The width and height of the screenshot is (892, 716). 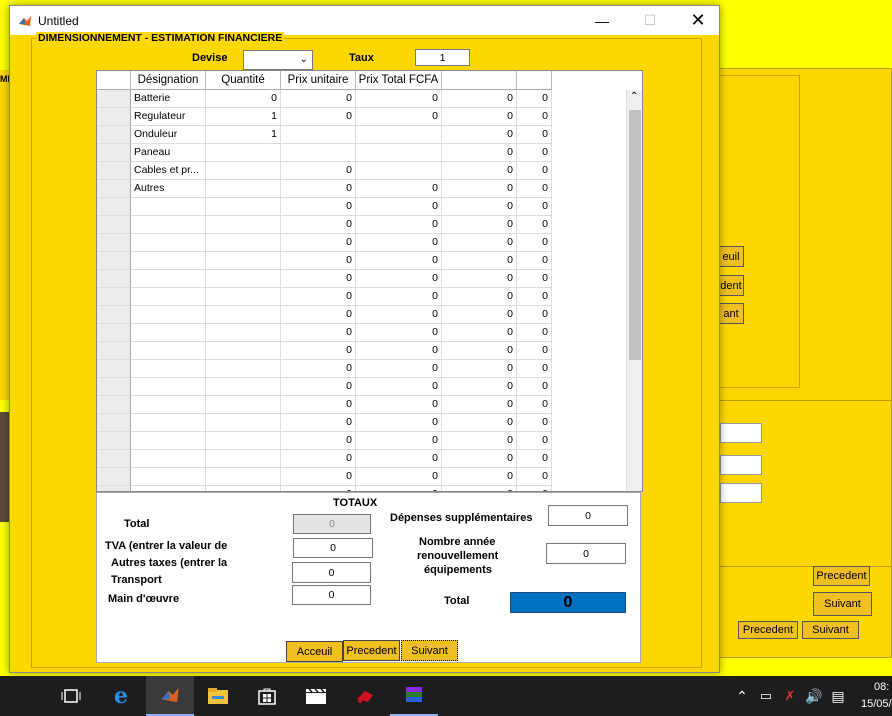 What do you see at coordinates (318, 80) in the screenshot?
I see `column-header: Prix unitaire` at bounding box center [318, 80].